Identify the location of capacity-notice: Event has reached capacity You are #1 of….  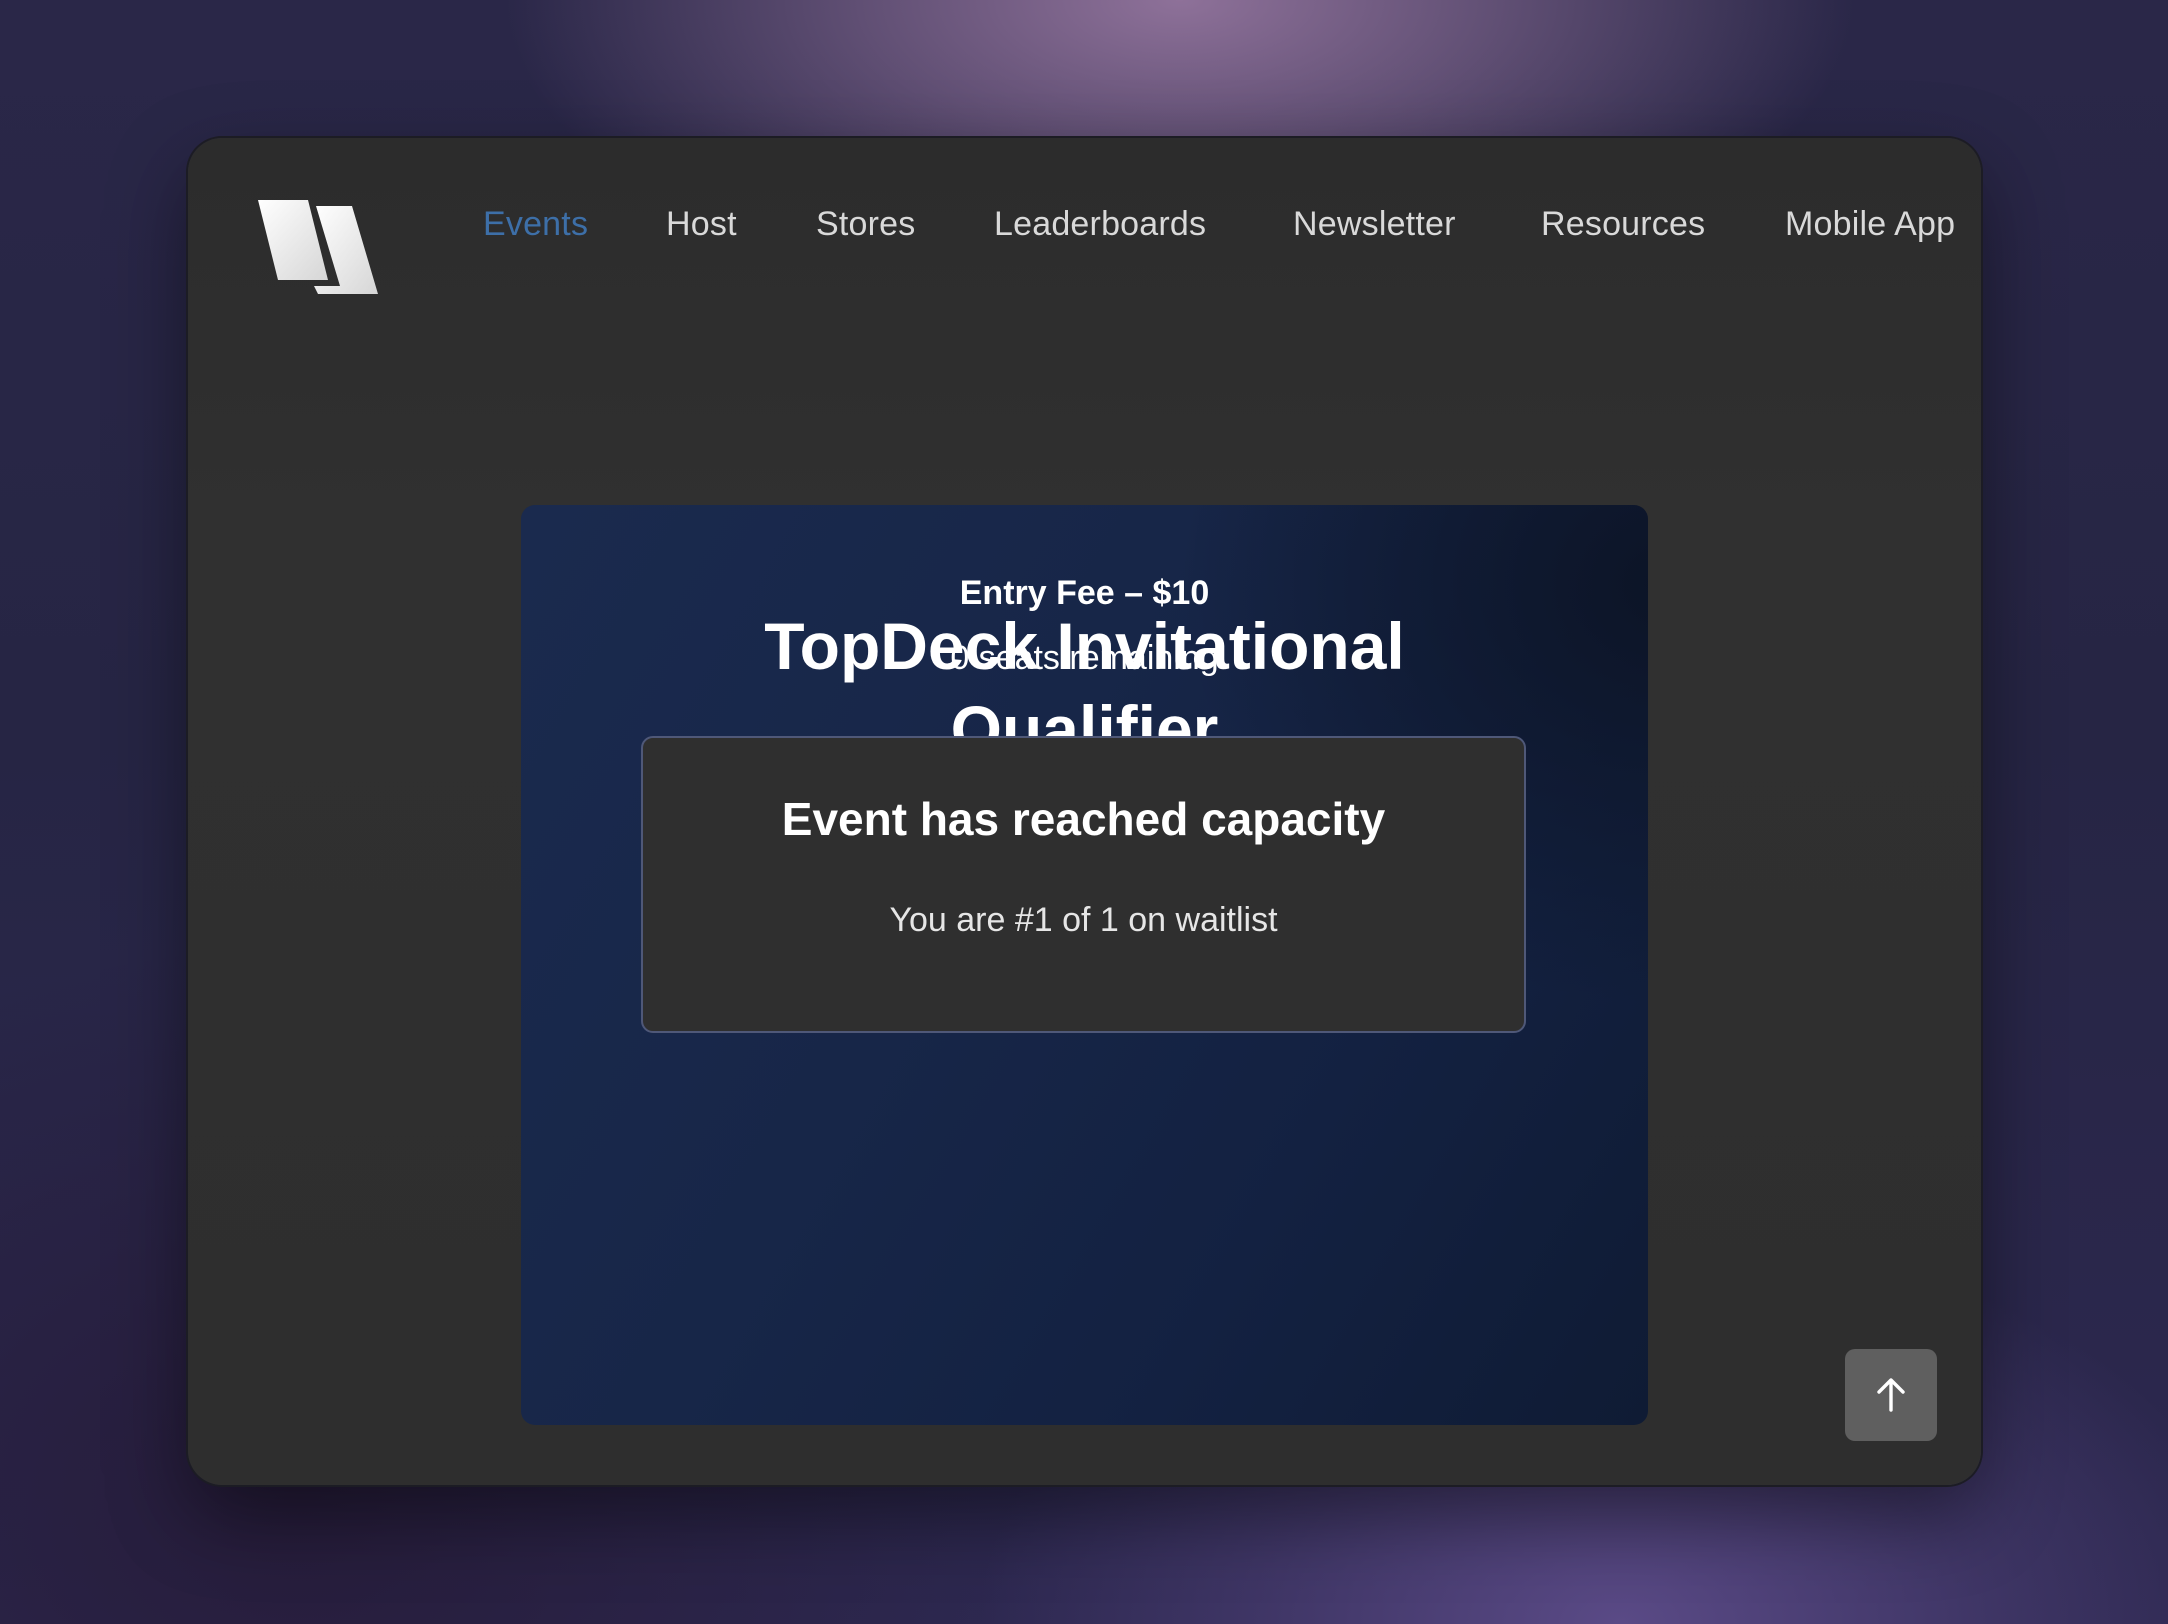
(1083, 884).